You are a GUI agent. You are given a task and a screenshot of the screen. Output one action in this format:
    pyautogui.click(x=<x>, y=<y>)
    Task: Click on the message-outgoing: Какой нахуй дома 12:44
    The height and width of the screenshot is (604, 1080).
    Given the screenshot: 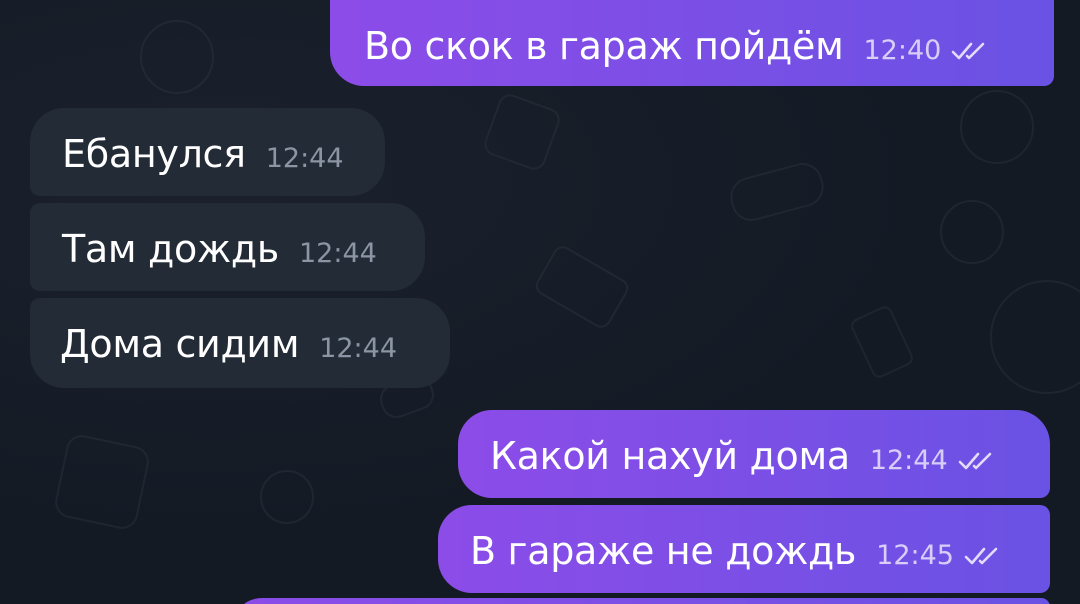 What is the action you would take?
    pyautogui.click(x=754, y=454)
    